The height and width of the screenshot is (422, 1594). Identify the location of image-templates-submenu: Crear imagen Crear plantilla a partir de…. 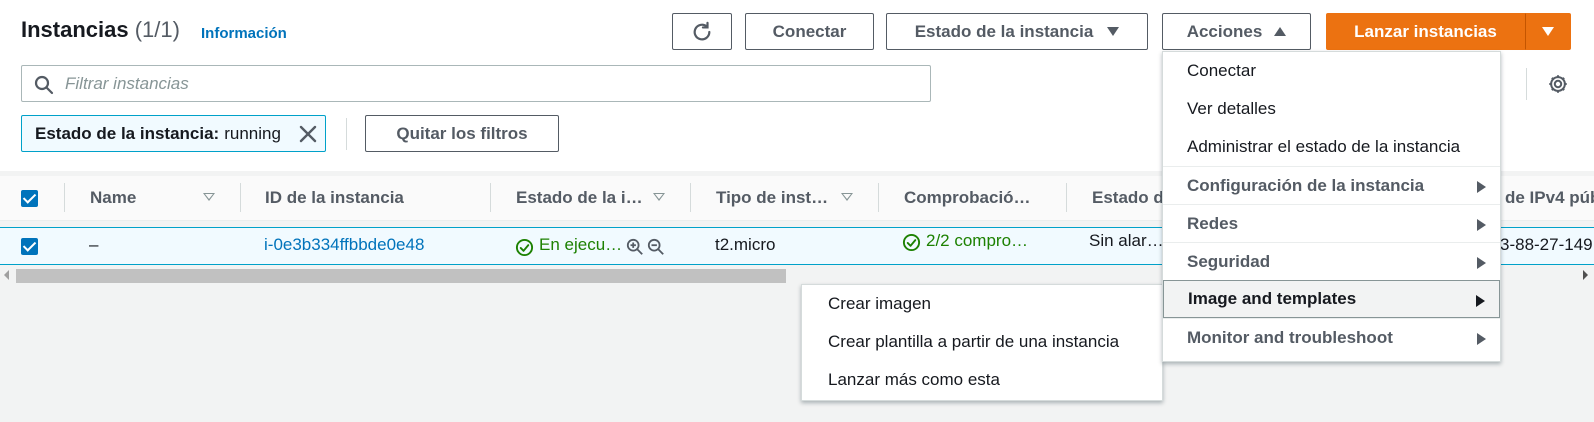
(982, 342).